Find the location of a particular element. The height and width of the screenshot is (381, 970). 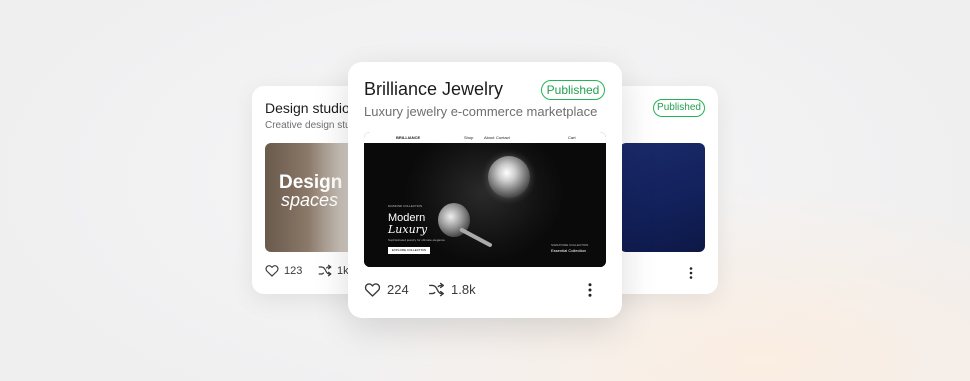

like-count: 123 is located at coordinates (293, 270).